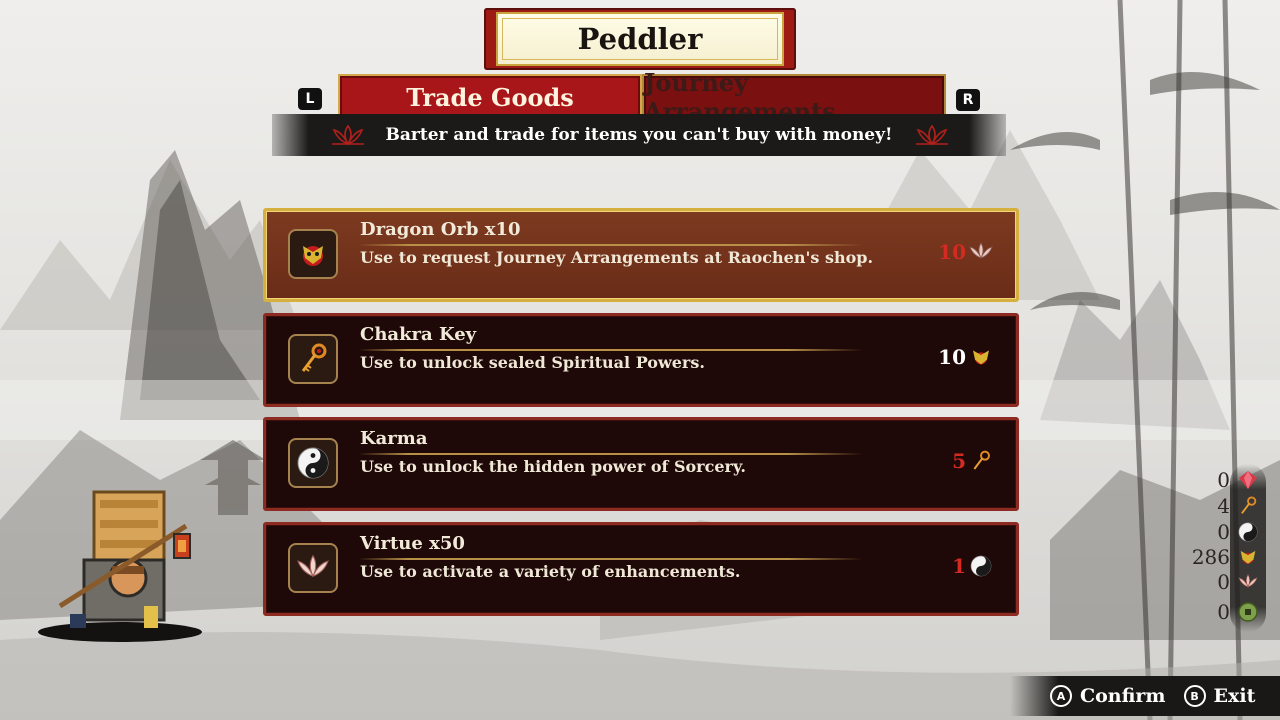 This screenshot has height=720, width=1280. What do you see at coordinates (1210, 557) in the screenshot?
I see `inventory-count: 286` at bounding box center [1210, 557].